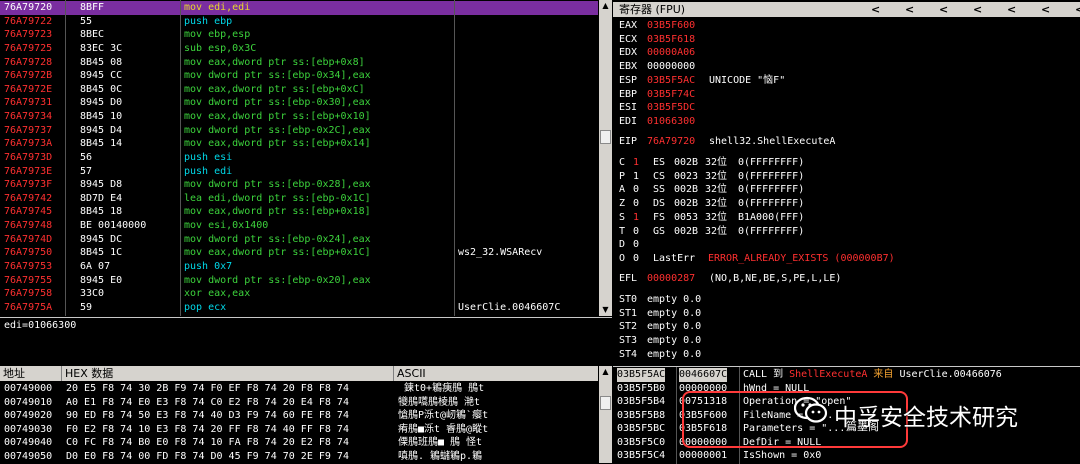  I want to click on dump-col-ascii: ASCII, so click(496, 373).